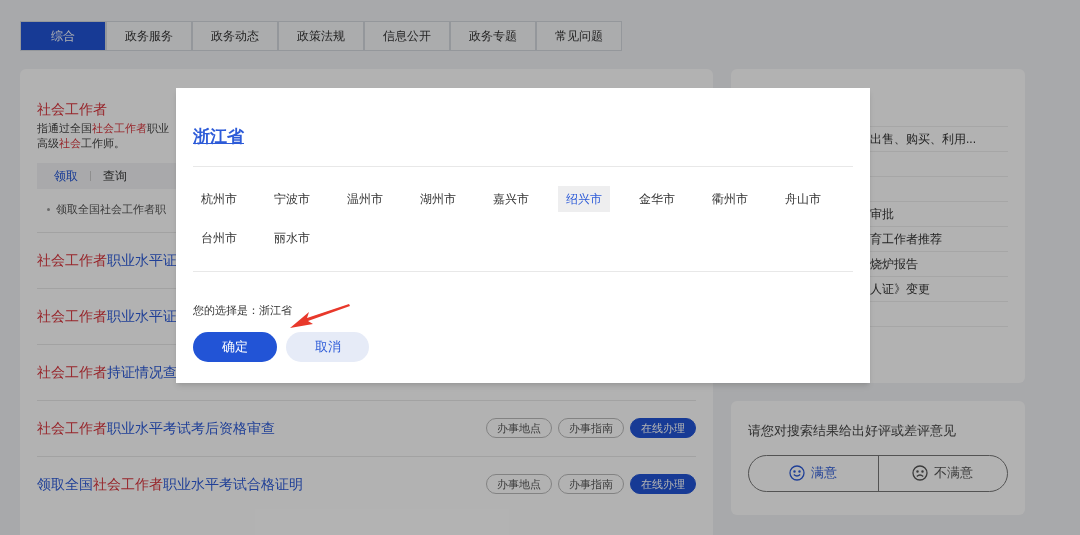  Describe the element at coordinates (797, 473) in the screenshot. I see `smile-icon` at that location.